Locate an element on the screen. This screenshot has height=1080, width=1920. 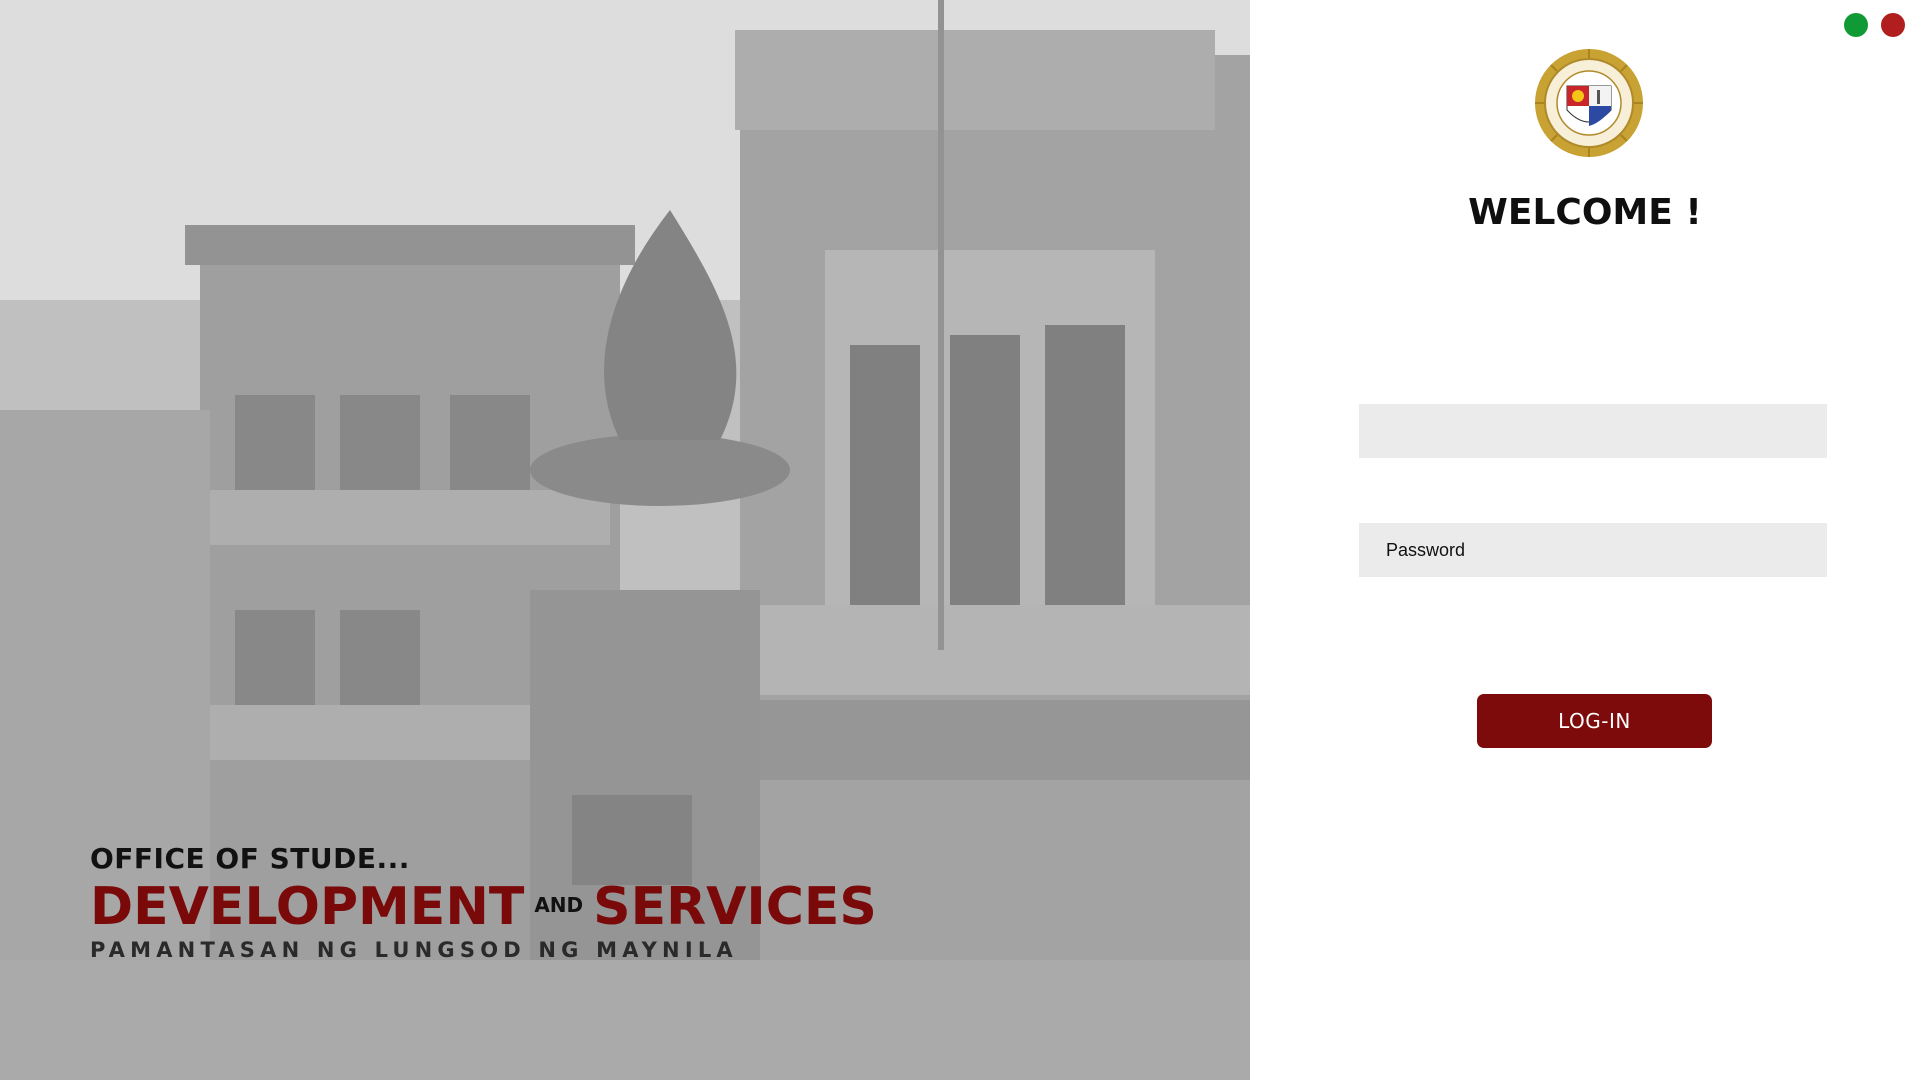
welcome-heading: WELCOME ! is located at coordinates (1585, 212).